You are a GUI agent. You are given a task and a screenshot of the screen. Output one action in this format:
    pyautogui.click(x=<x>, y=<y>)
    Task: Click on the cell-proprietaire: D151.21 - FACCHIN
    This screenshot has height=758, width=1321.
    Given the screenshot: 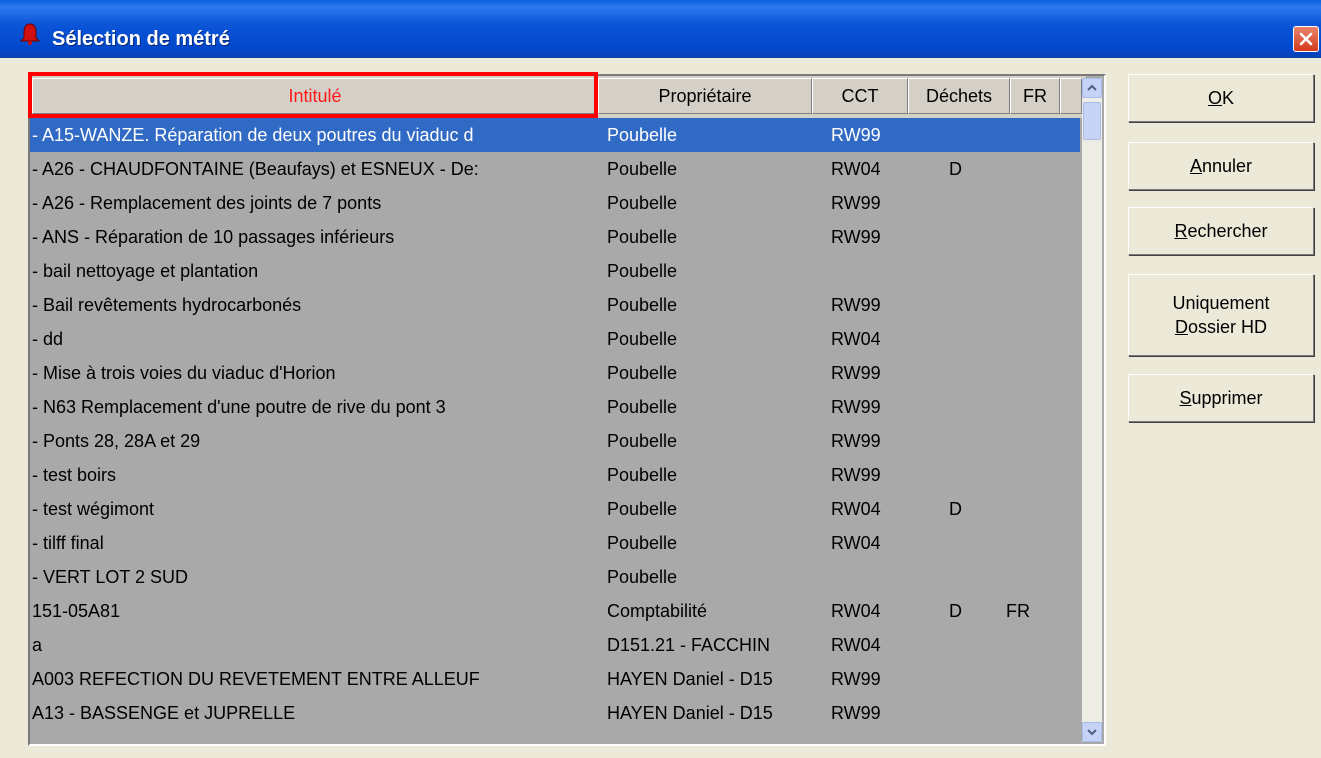 What is the action you would take?
    pyautogui.click(x=689, y=645)
    